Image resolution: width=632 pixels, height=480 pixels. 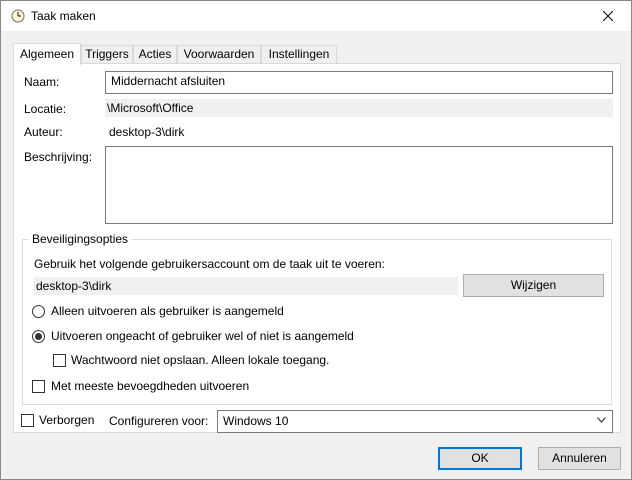 What do you see at coordinates (219, 54) in the screenshot?
I see `tab-conditions: Voorwaarden` at bounding box center [219, 54].